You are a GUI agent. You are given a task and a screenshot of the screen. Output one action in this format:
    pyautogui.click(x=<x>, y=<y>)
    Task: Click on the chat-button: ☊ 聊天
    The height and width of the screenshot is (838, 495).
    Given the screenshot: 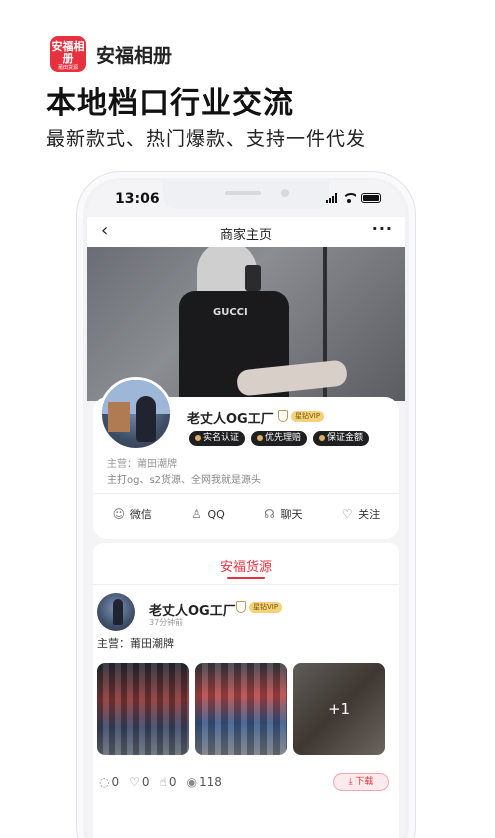 What is the action you would take?
    pyautogui.click(x=282, y=514)
    